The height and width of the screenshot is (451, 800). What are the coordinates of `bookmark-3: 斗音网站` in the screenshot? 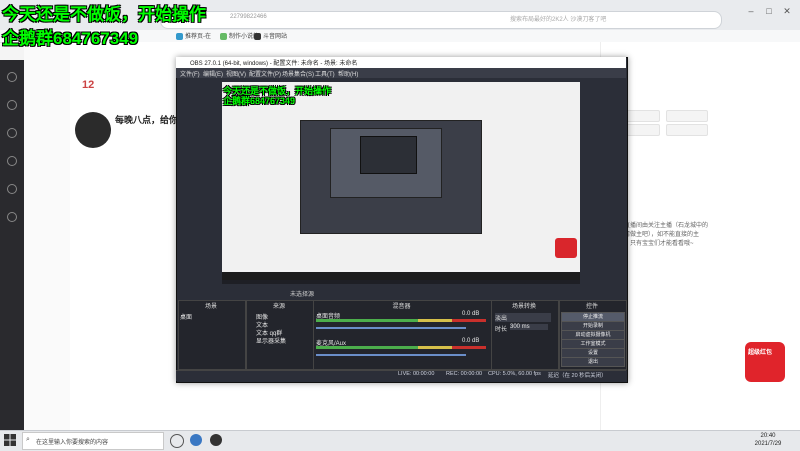 It's located at (270, 35).